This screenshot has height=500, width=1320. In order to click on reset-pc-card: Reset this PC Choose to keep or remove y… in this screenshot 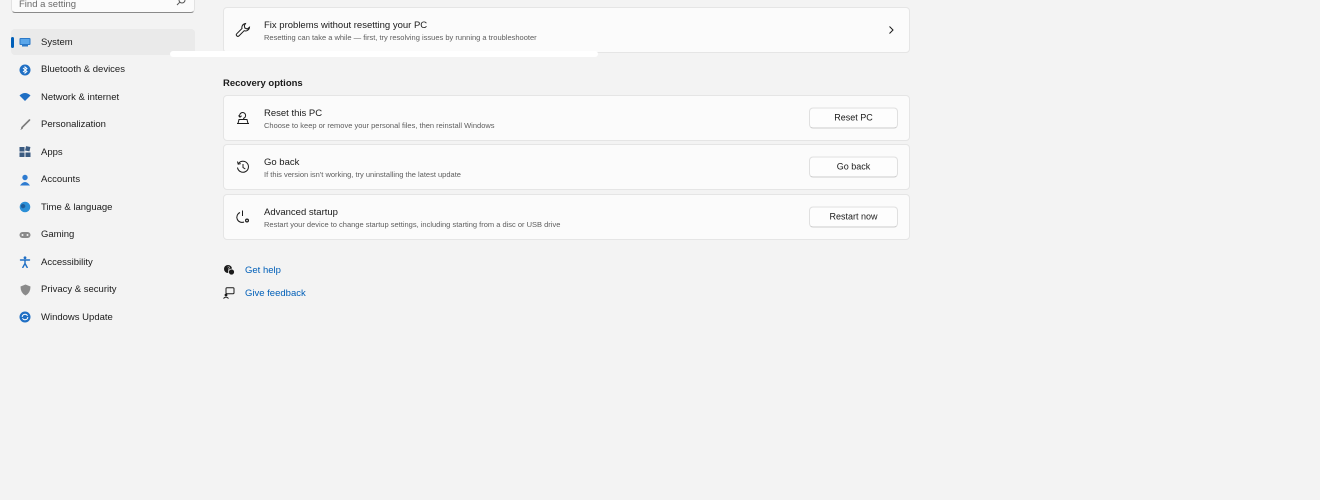, I will do `click(566, 118)`.